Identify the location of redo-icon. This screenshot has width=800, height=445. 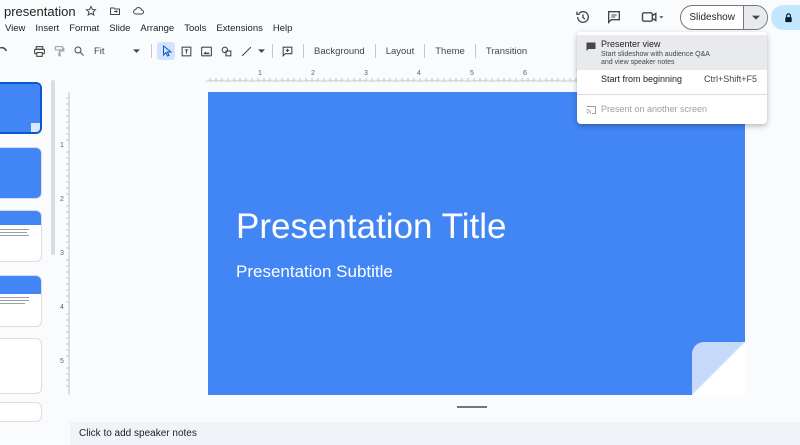
(4, 51).